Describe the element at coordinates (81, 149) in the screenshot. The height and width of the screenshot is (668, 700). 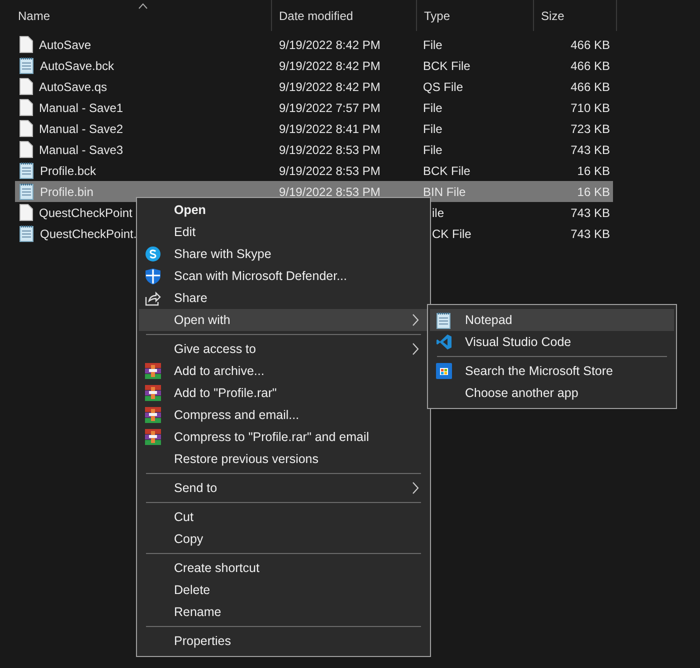
I see `file-name: Manual - Save3` at that location.